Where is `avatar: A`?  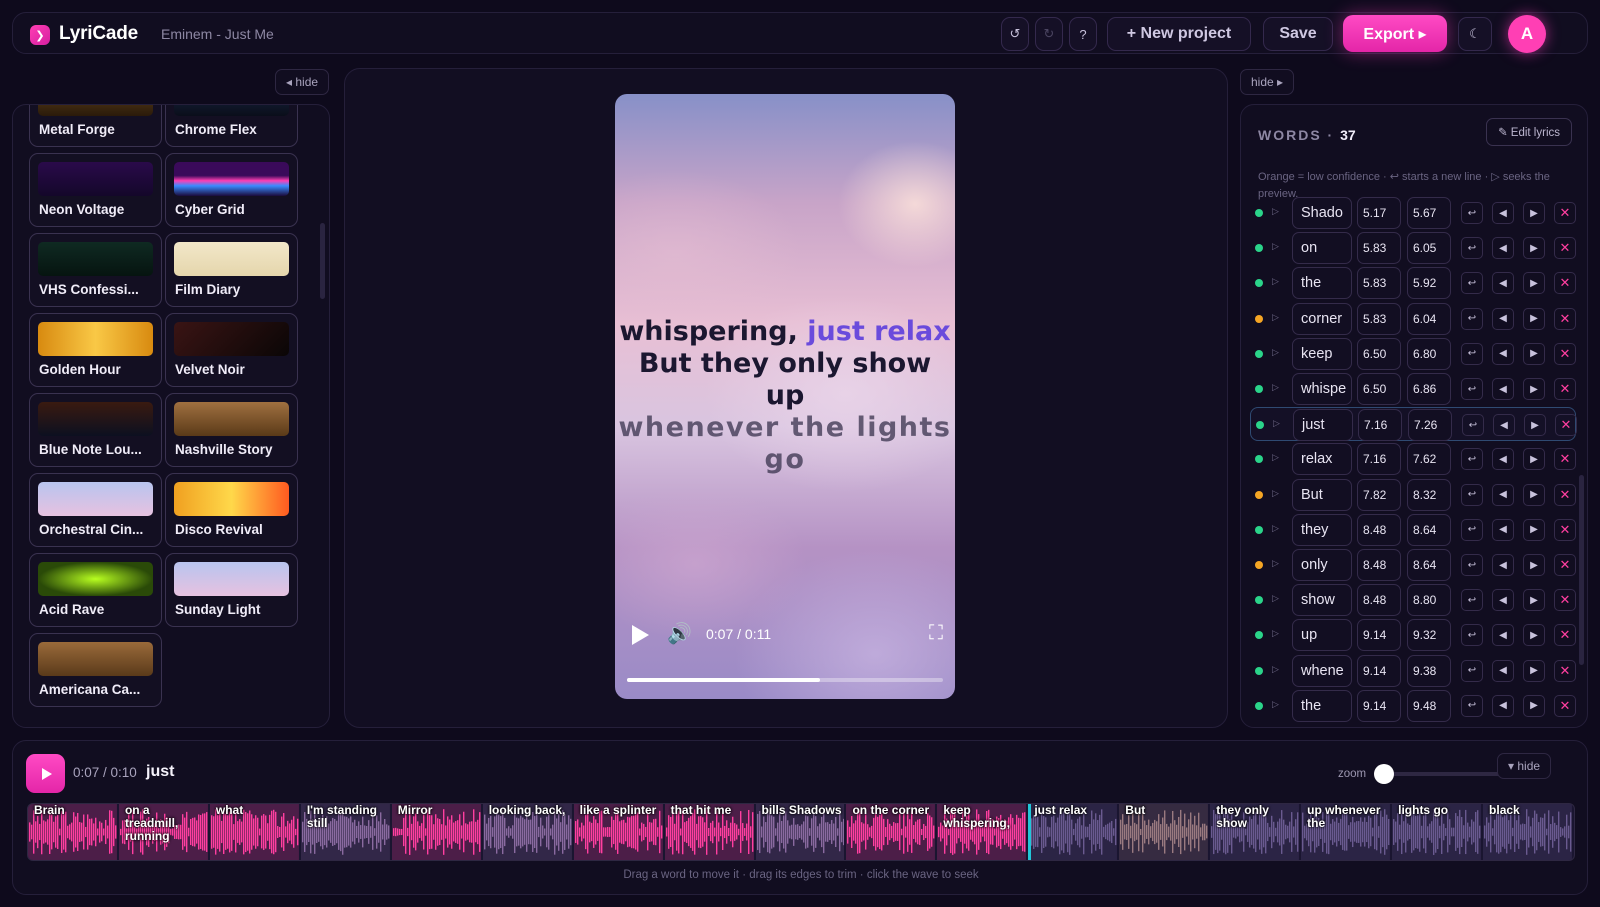
avatar: A is located at coordinates (1527, 34).